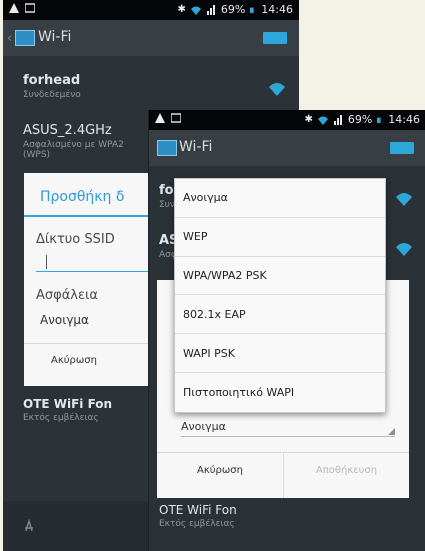  I want to click on network-item-ote: OTE WiFi Fon Εκτός εμβέλειας, so click(286, 516).